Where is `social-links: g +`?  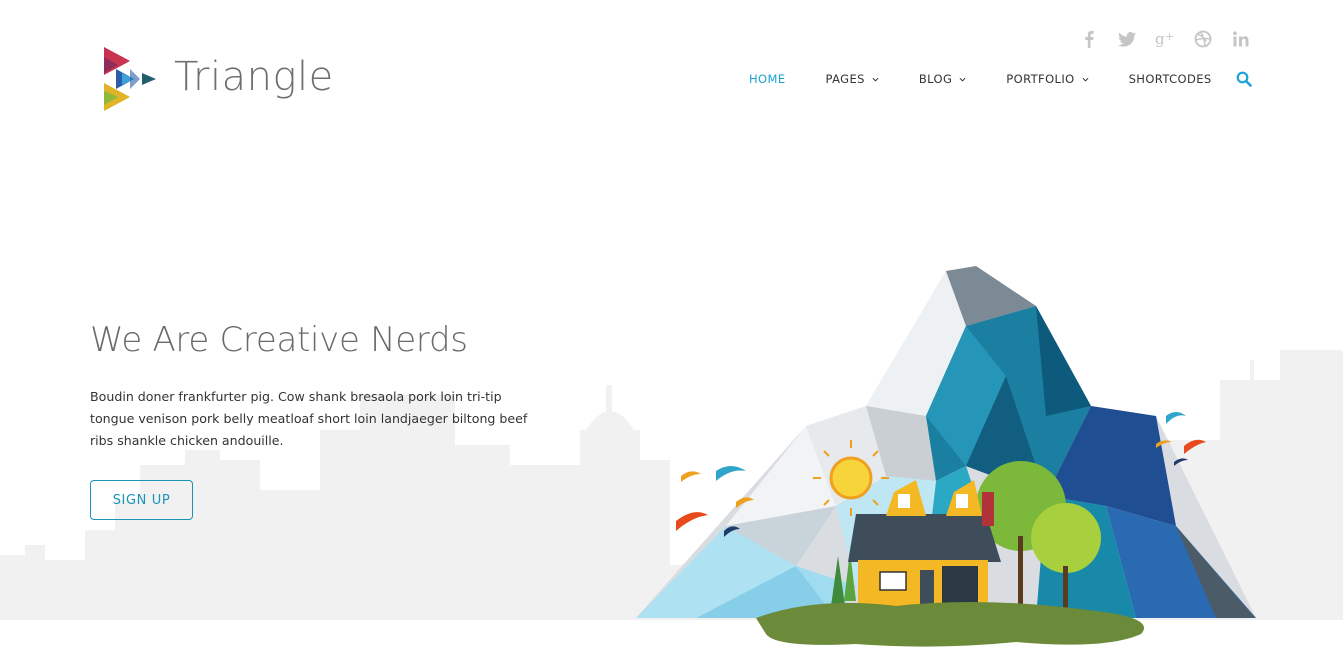
social-links: g + is located at coordinates (1165, 39).